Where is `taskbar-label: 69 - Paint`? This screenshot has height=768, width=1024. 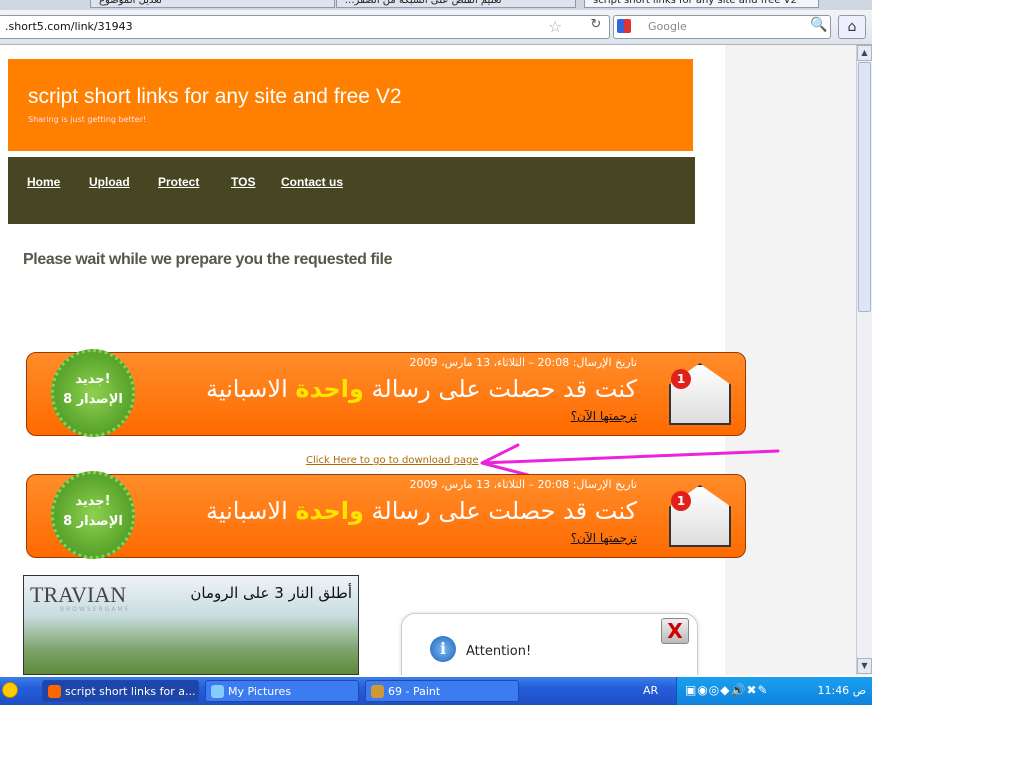
taskbar-label: 69 - Paint is located at coordinates (414, 691).